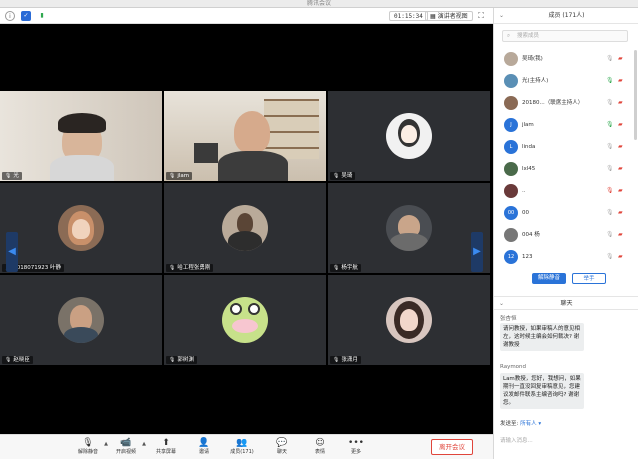  I want to click on video-tile: 🎙 张潇月, so click(409, 320).